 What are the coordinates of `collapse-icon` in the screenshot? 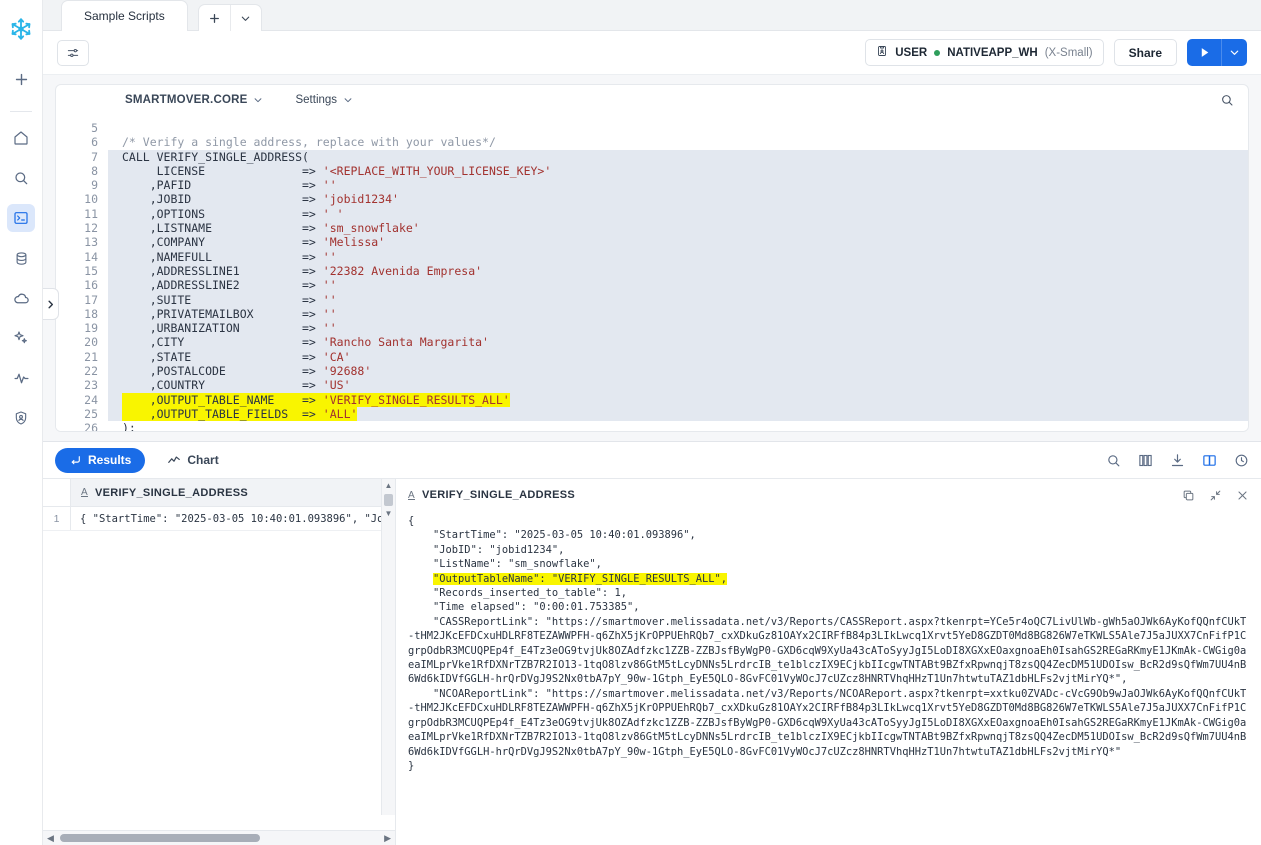 It's located at (1215, 495).